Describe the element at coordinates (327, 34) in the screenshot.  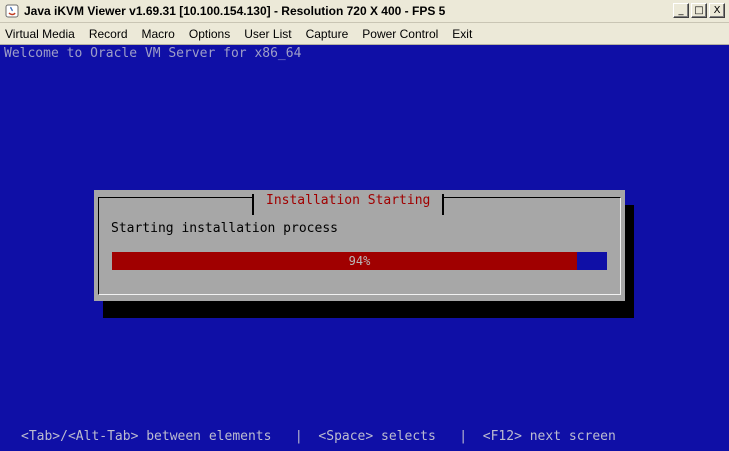
I see `menu-capture: Capture` at that location.